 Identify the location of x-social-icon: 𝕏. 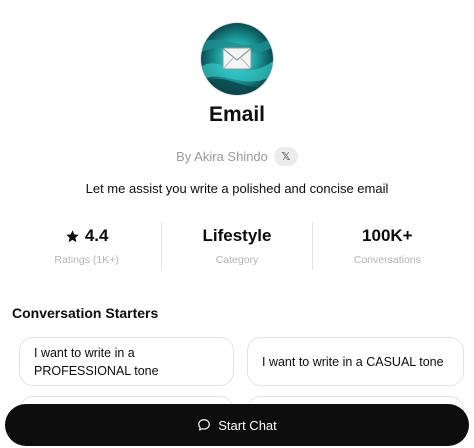
(285, 156).